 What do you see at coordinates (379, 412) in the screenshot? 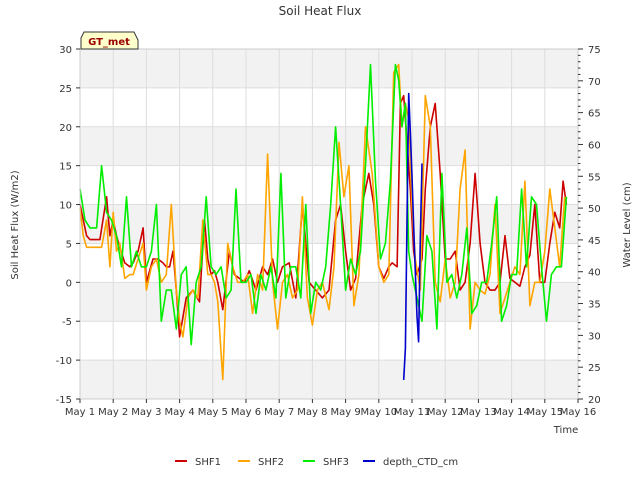
I see `x-tick-label: May 10` at bounding box center [379, 412].